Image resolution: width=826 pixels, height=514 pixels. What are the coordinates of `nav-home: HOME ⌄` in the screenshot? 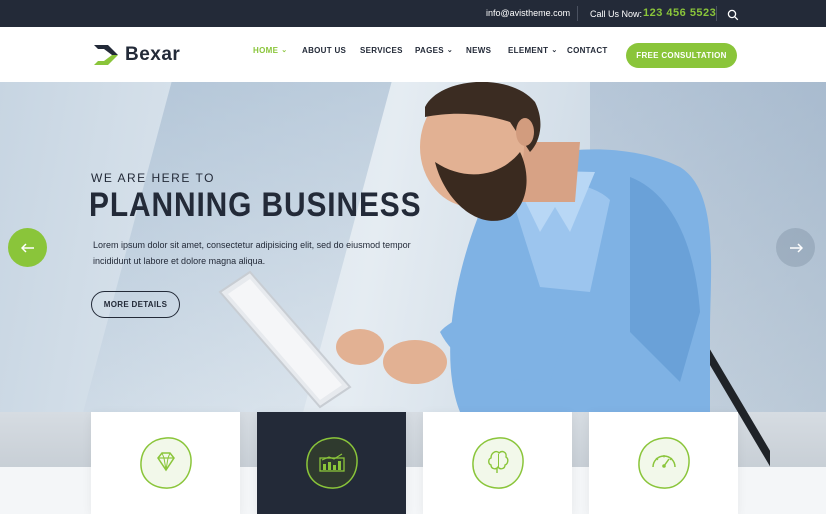 It's located at (270, 50).